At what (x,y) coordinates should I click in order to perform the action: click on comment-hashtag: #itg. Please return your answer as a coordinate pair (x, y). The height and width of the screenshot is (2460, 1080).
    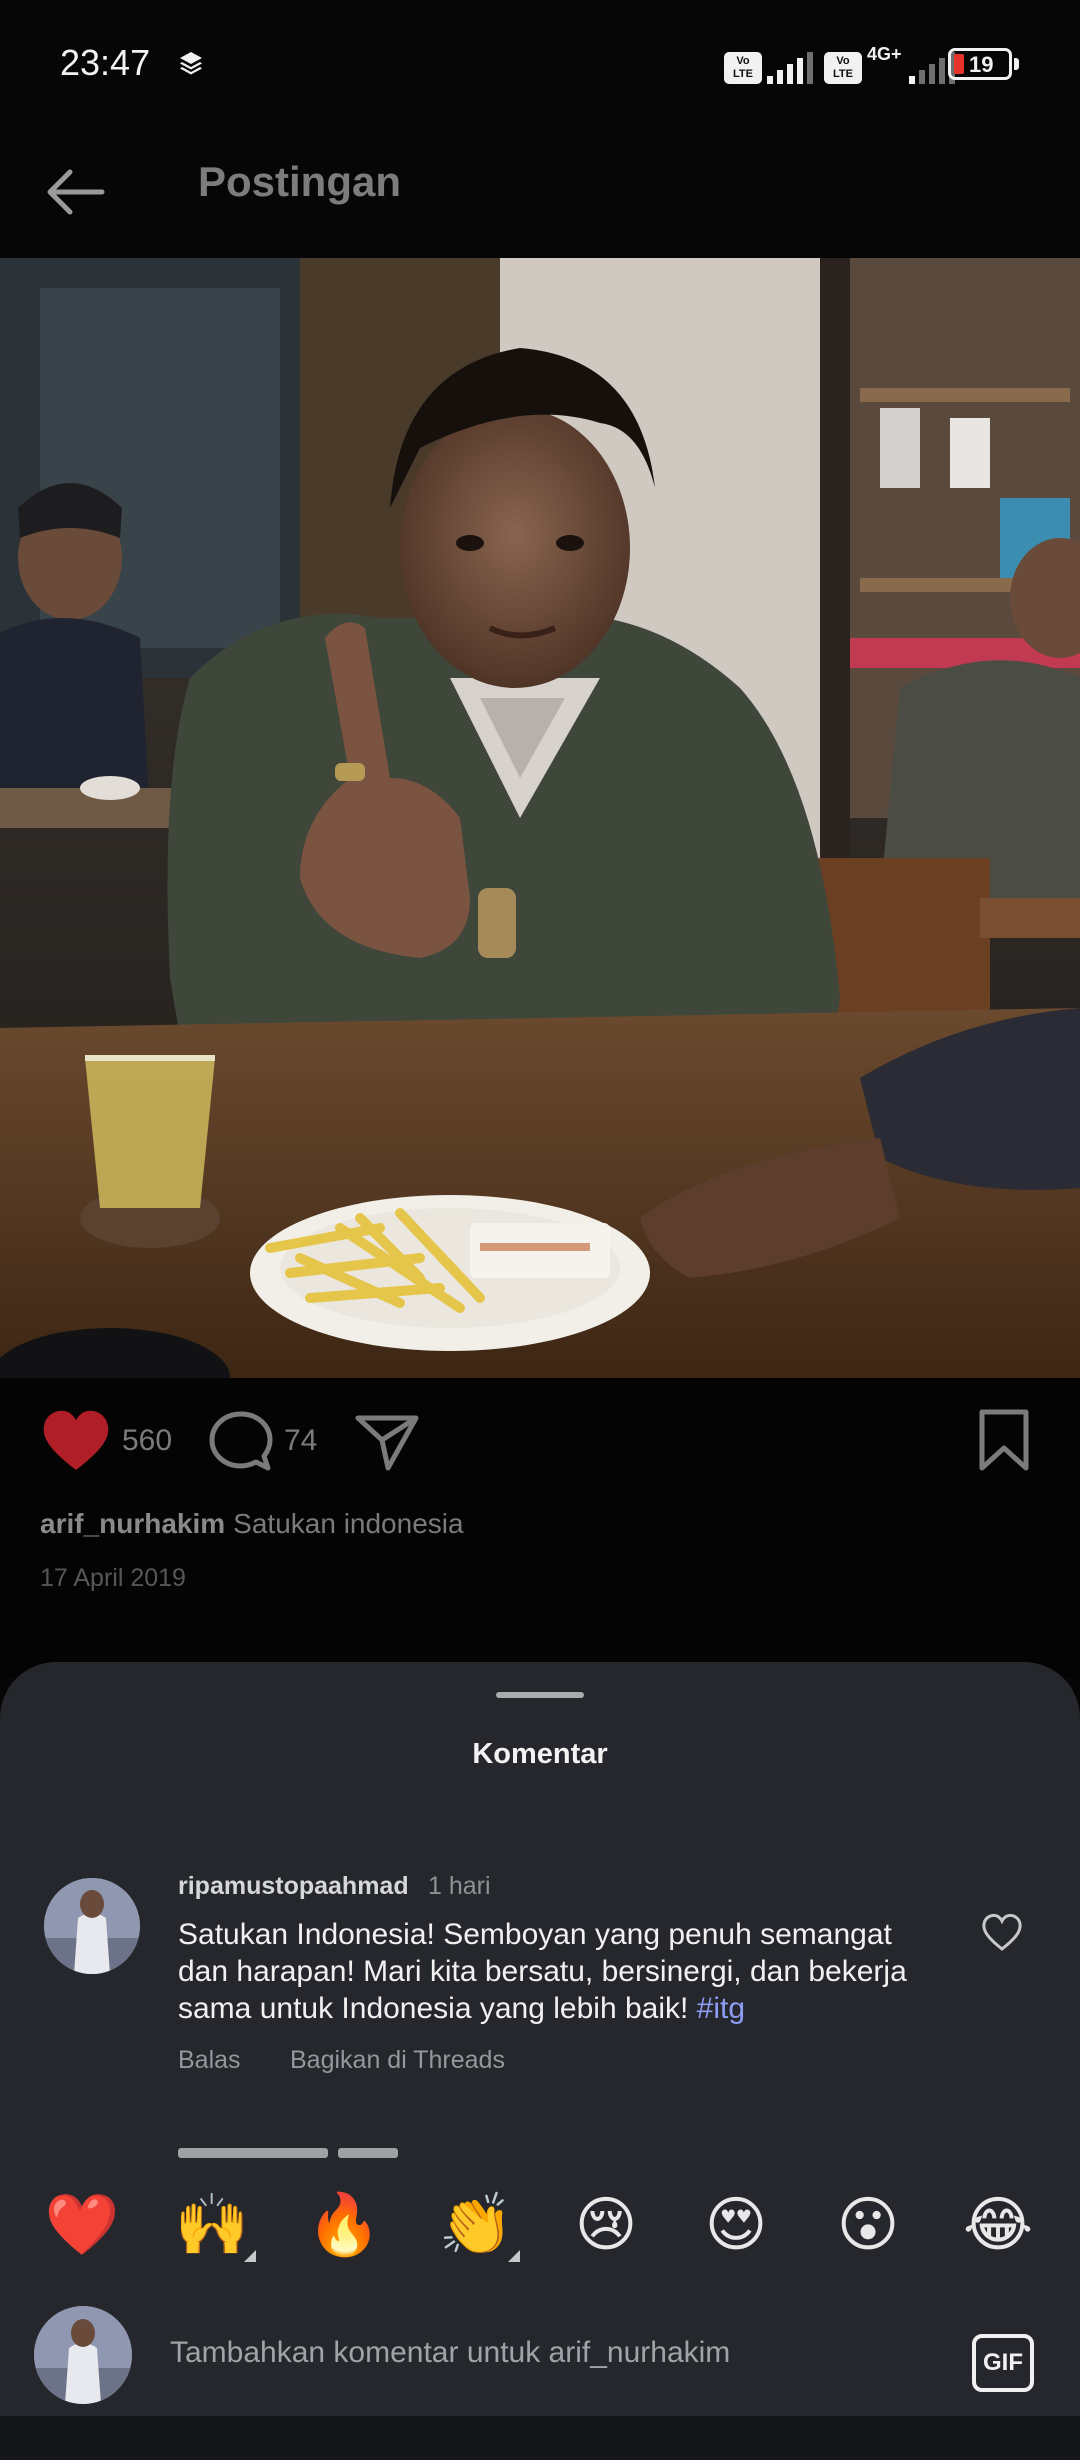
    Looking at the image, I should click on (721, 2008).